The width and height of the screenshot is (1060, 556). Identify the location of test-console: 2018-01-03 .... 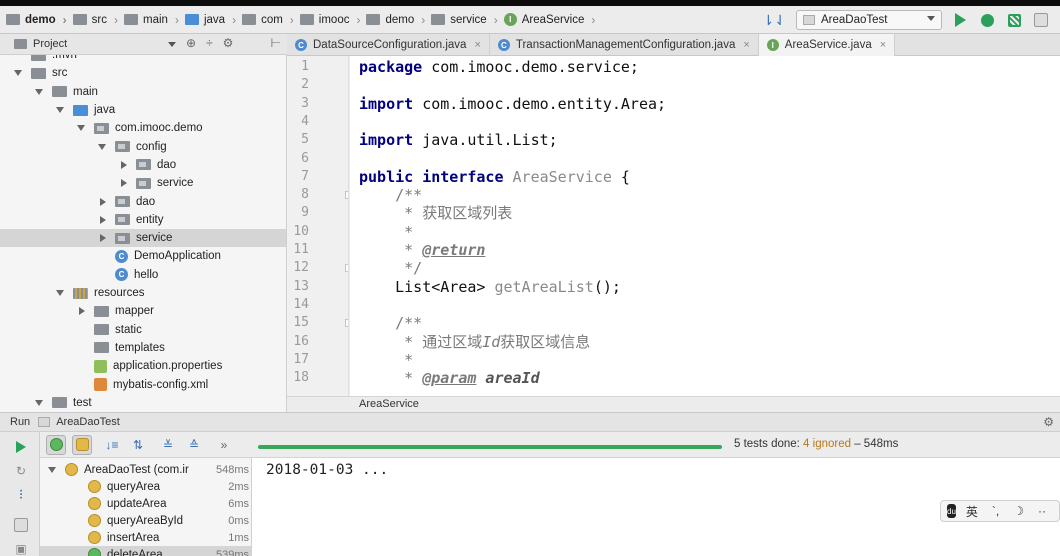
(656, 507).